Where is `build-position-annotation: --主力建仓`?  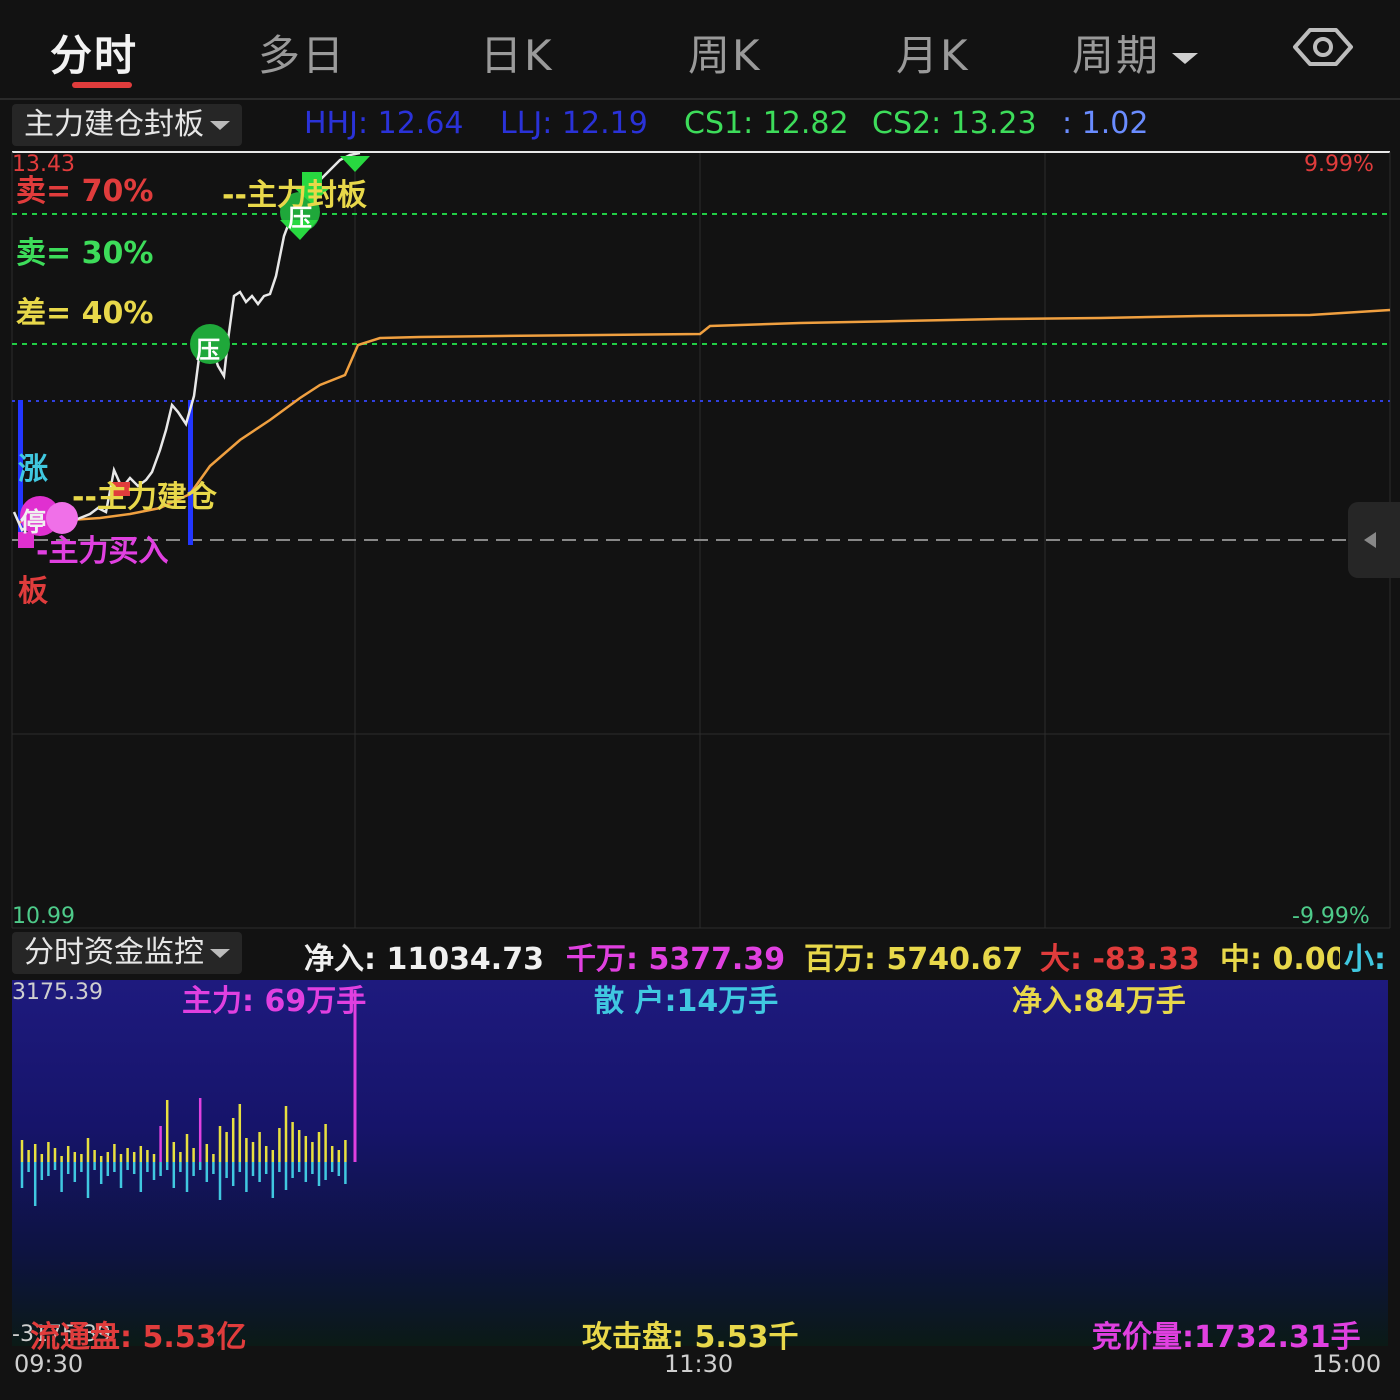 build-position-annotation: --主力建仓 is located at coordinates (144, 497).